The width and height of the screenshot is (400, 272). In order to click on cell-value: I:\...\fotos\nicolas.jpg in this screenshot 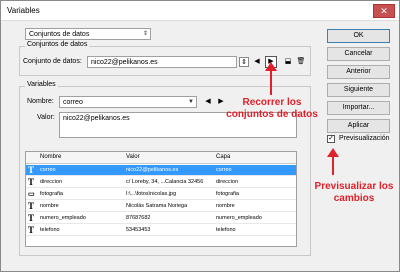, I will do `click(151, 194)`.